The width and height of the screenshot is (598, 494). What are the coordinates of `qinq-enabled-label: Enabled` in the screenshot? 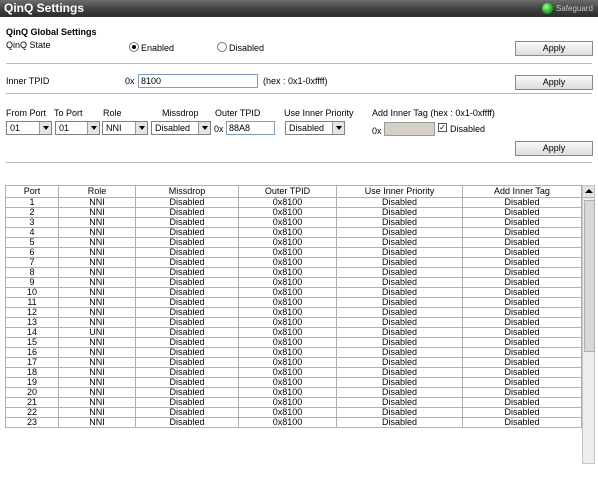 It's located at (158, 48).